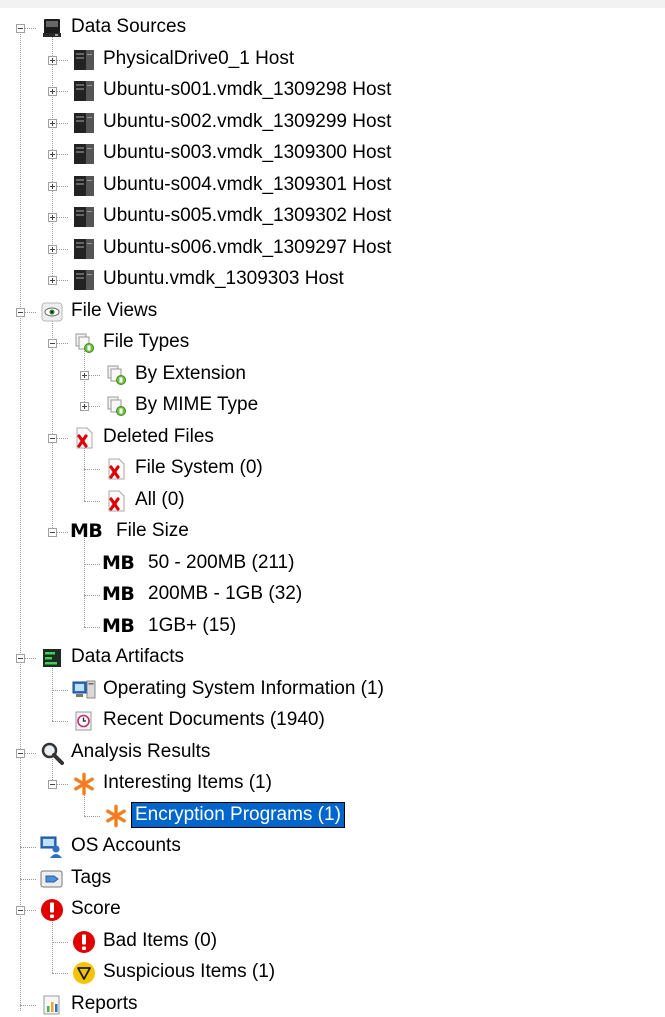 This screenshot has height=1017, width=665. What do you see at coordinates (198, 59) in the screenshot?
I see `tree-node-physicaldrive0-1-host: PhysicalDrive0_1 Host` at bounding box center [198, 59].